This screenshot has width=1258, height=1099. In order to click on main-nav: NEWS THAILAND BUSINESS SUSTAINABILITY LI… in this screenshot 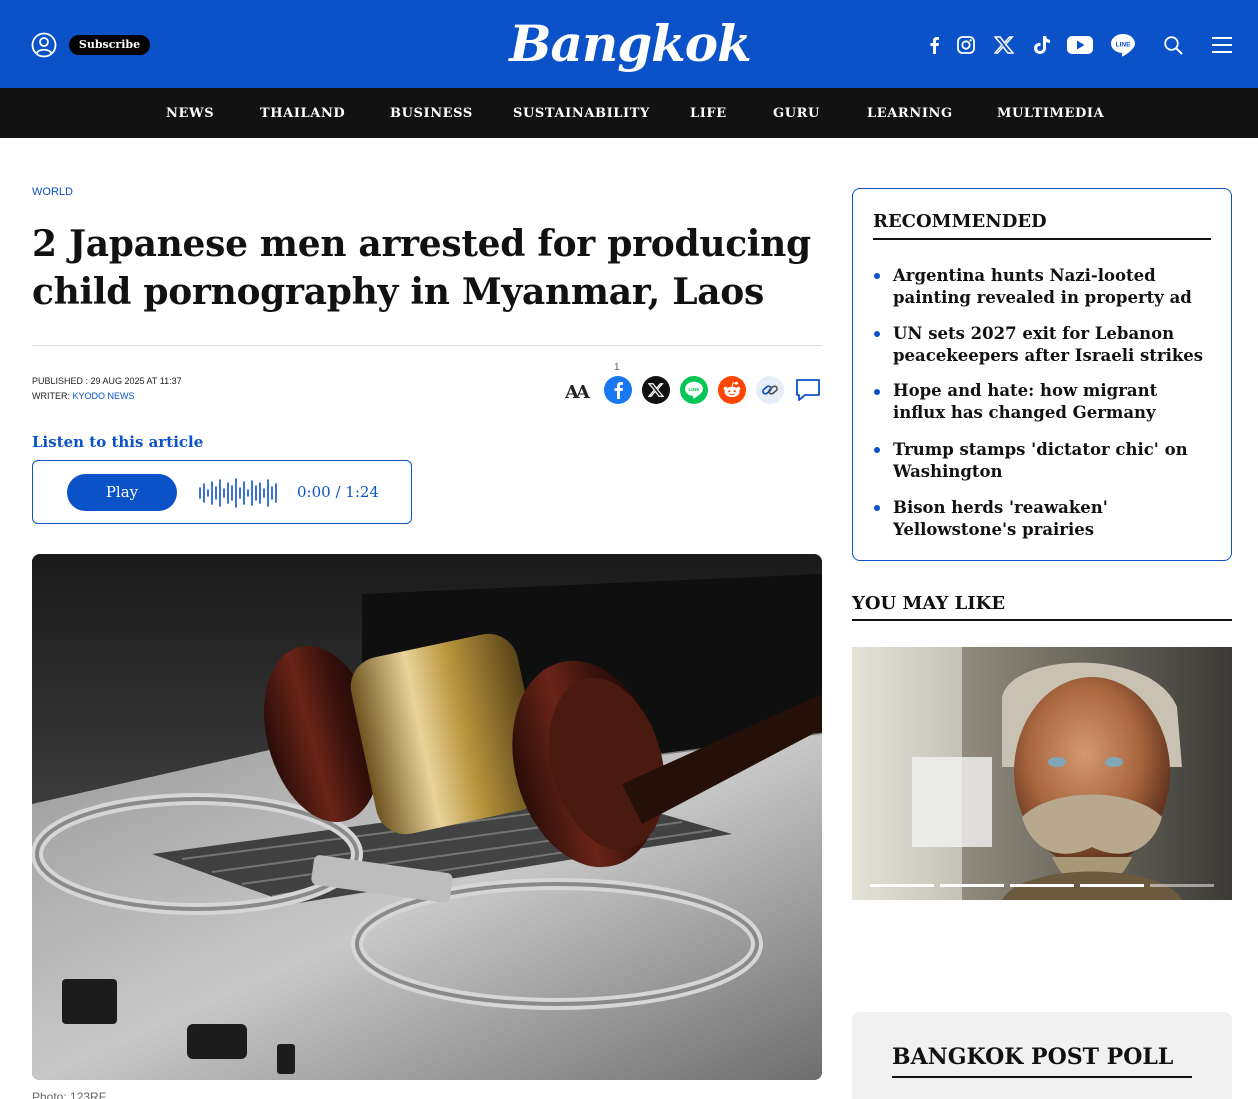, I will do `click(629, 113)`.